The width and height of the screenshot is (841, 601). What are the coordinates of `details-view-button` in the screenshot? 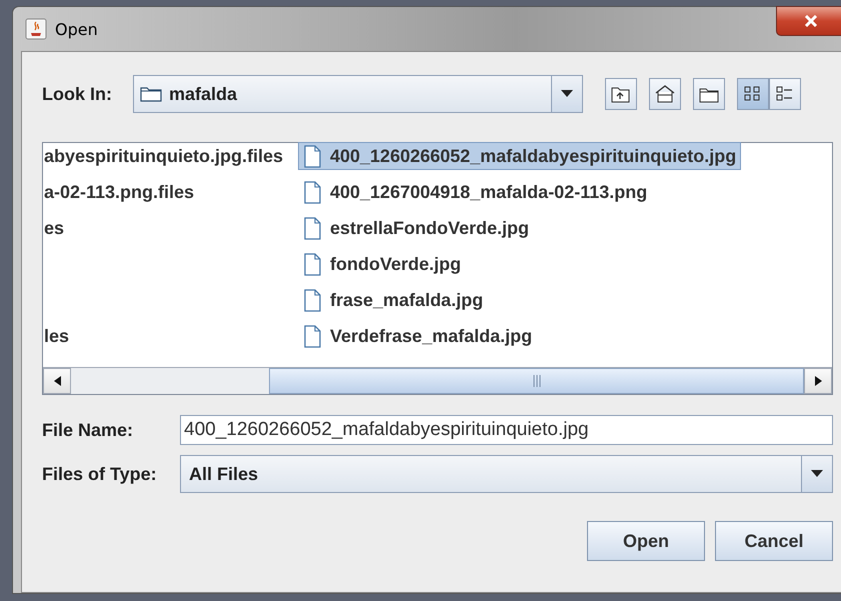 It's located at (785, 94).